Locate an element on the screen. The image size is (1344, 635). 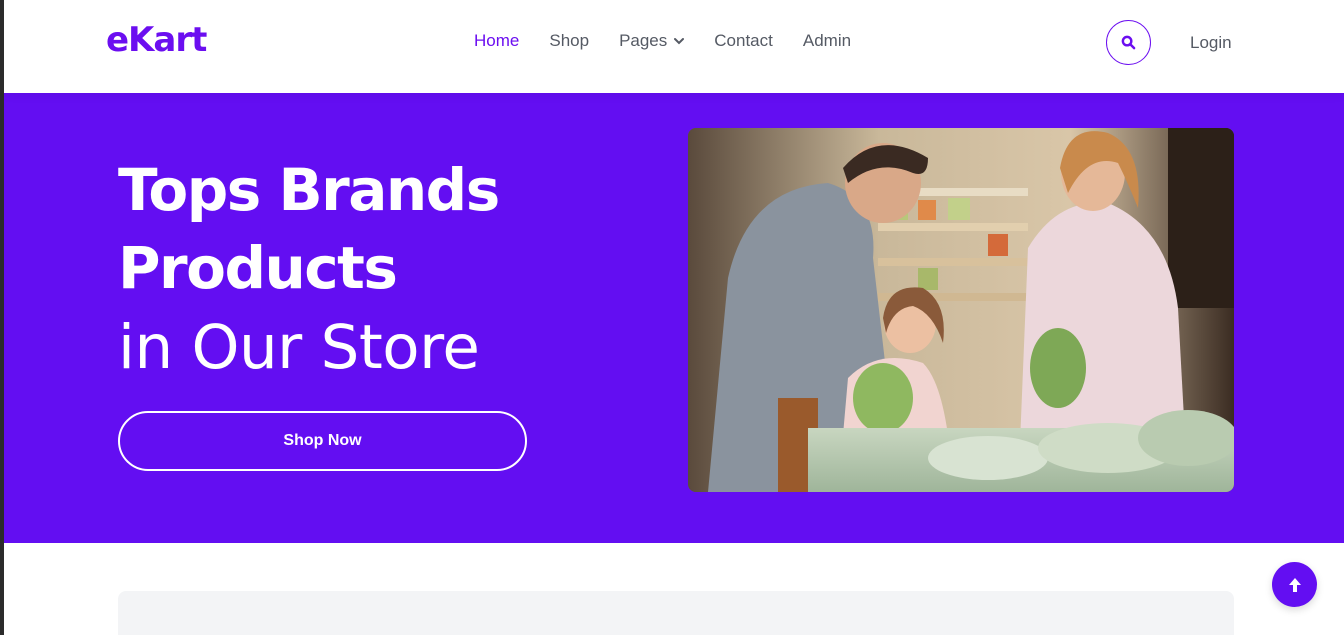
login-link: Login is located at coordinates (1211, 43).